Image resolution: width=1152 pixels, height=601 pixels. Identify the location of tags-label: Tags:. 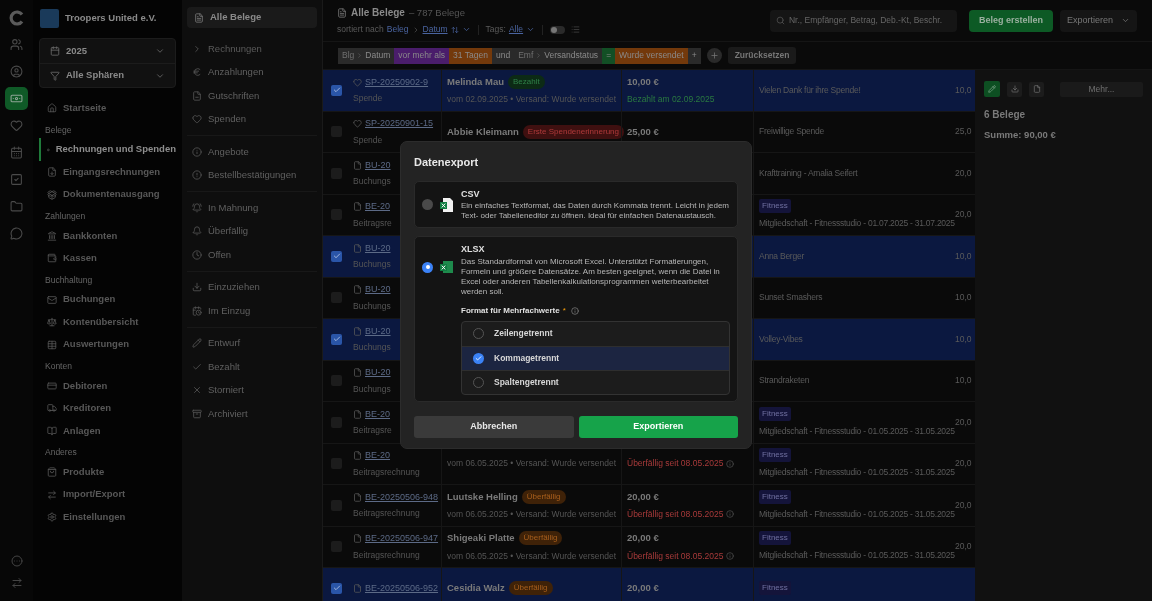
(495, 29).